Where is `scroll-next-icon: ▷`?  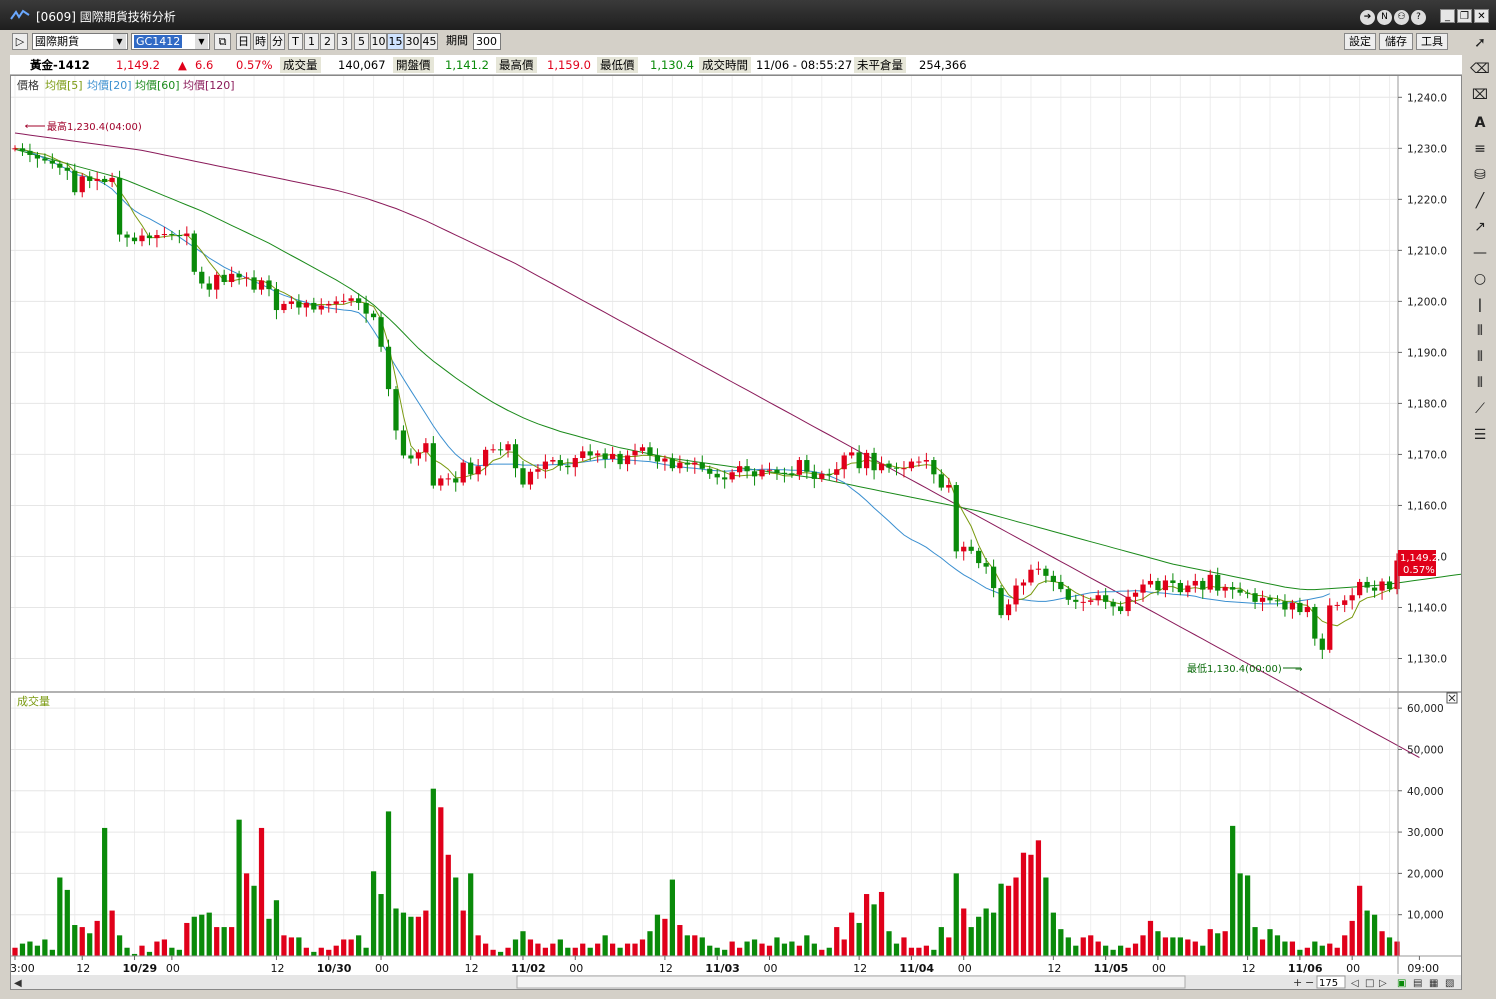
scroll-next-icon: ▷ is located at coordinates (1383, 983).